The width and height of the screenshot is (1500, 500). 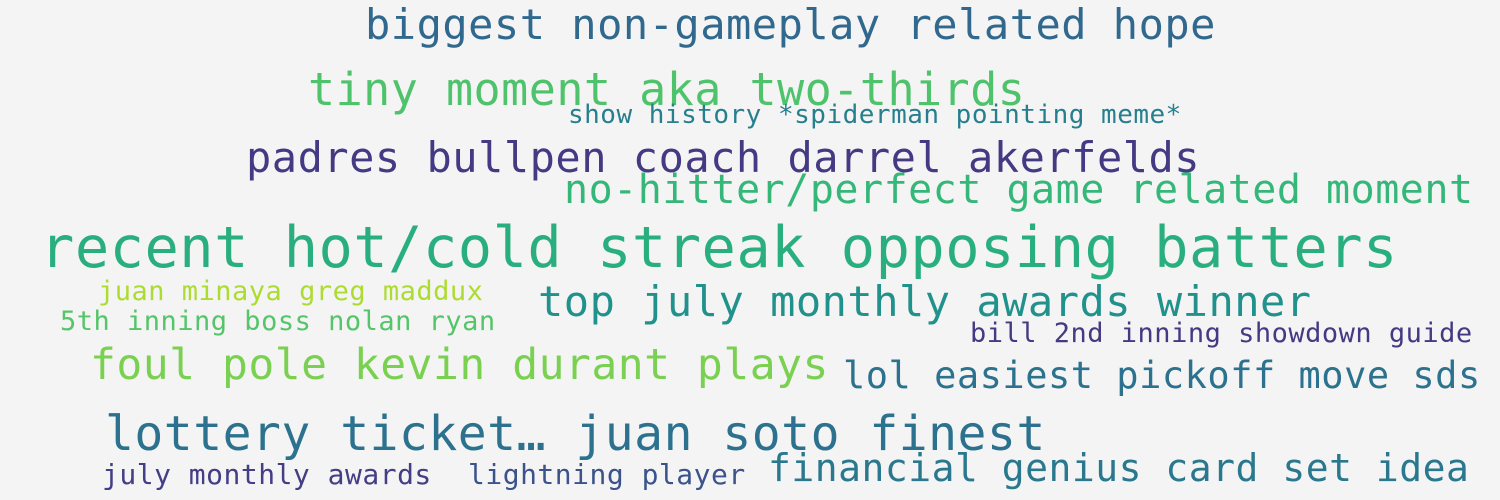 What do you see at coordinates (1119, 468) in the screenshot?
I see `word-cloud-phrase: financial genius card set idea` at bounding box center [1119, 468].